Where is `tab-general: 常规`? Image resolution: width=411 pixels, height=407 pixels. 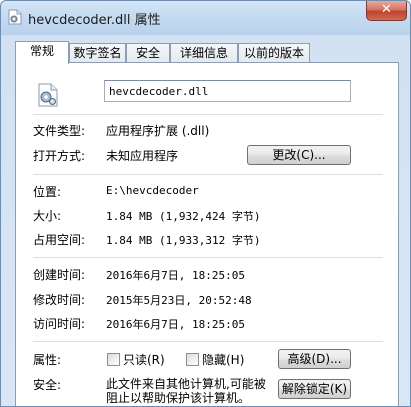
tab-general: 常规 is located at coordinates (42, 52).